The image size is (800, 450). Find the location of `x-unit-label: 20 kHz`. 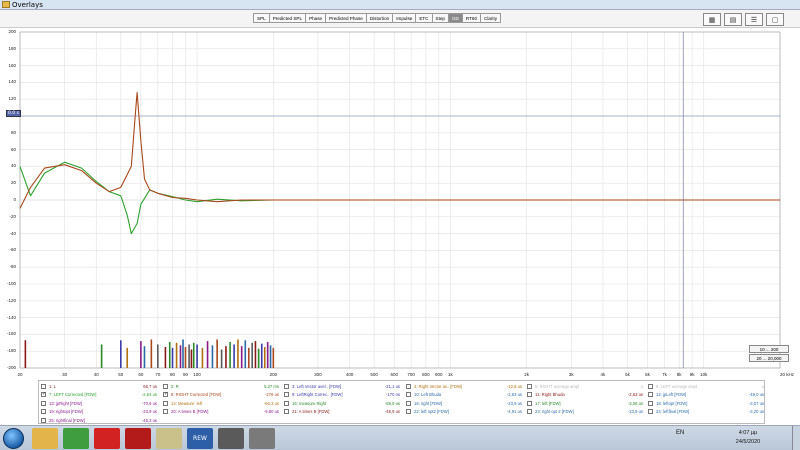

x-unit-label: 20 kHz is located at coordinates (787, 374).